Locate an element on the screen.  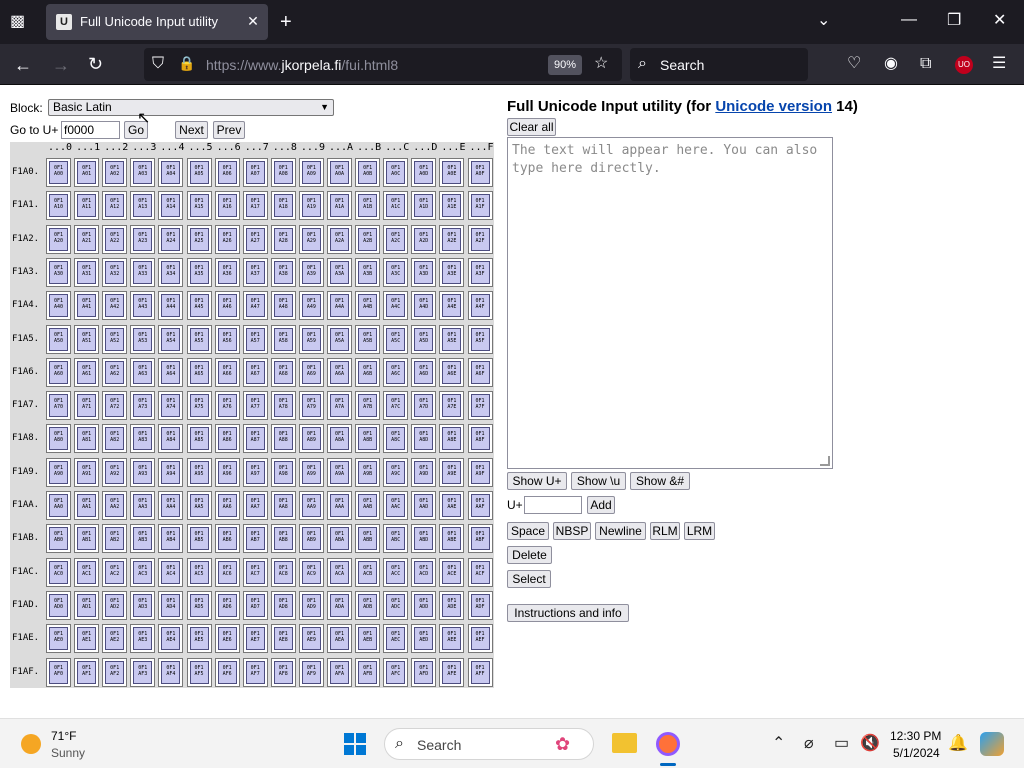
char-cell: 0F1 A4F is located at coordinates (480, 306).